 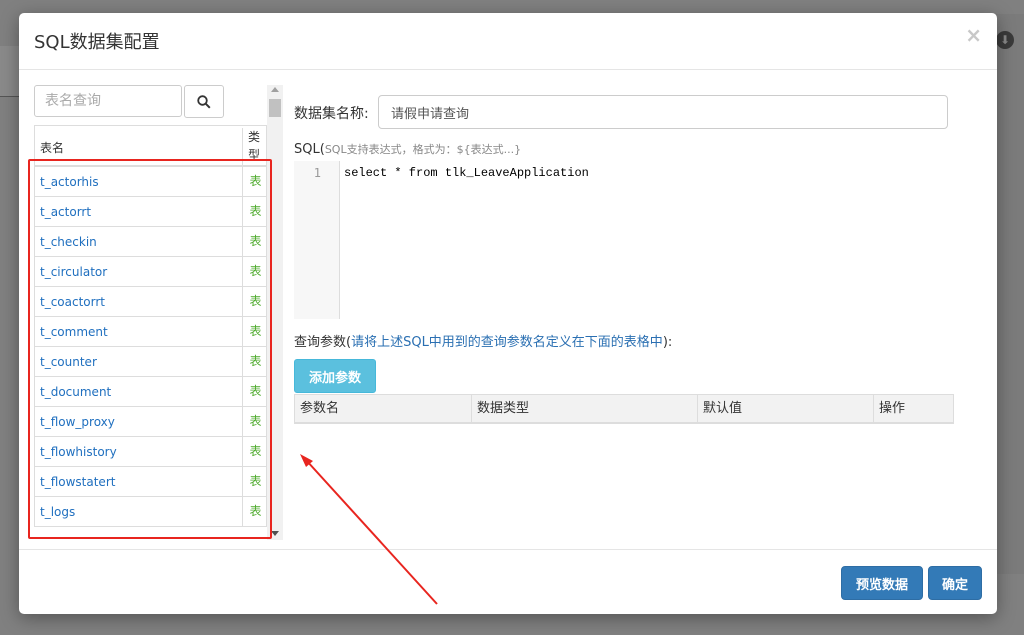 I want to click on table-row-name: t_coactorrt, so click(x=72, y=302).